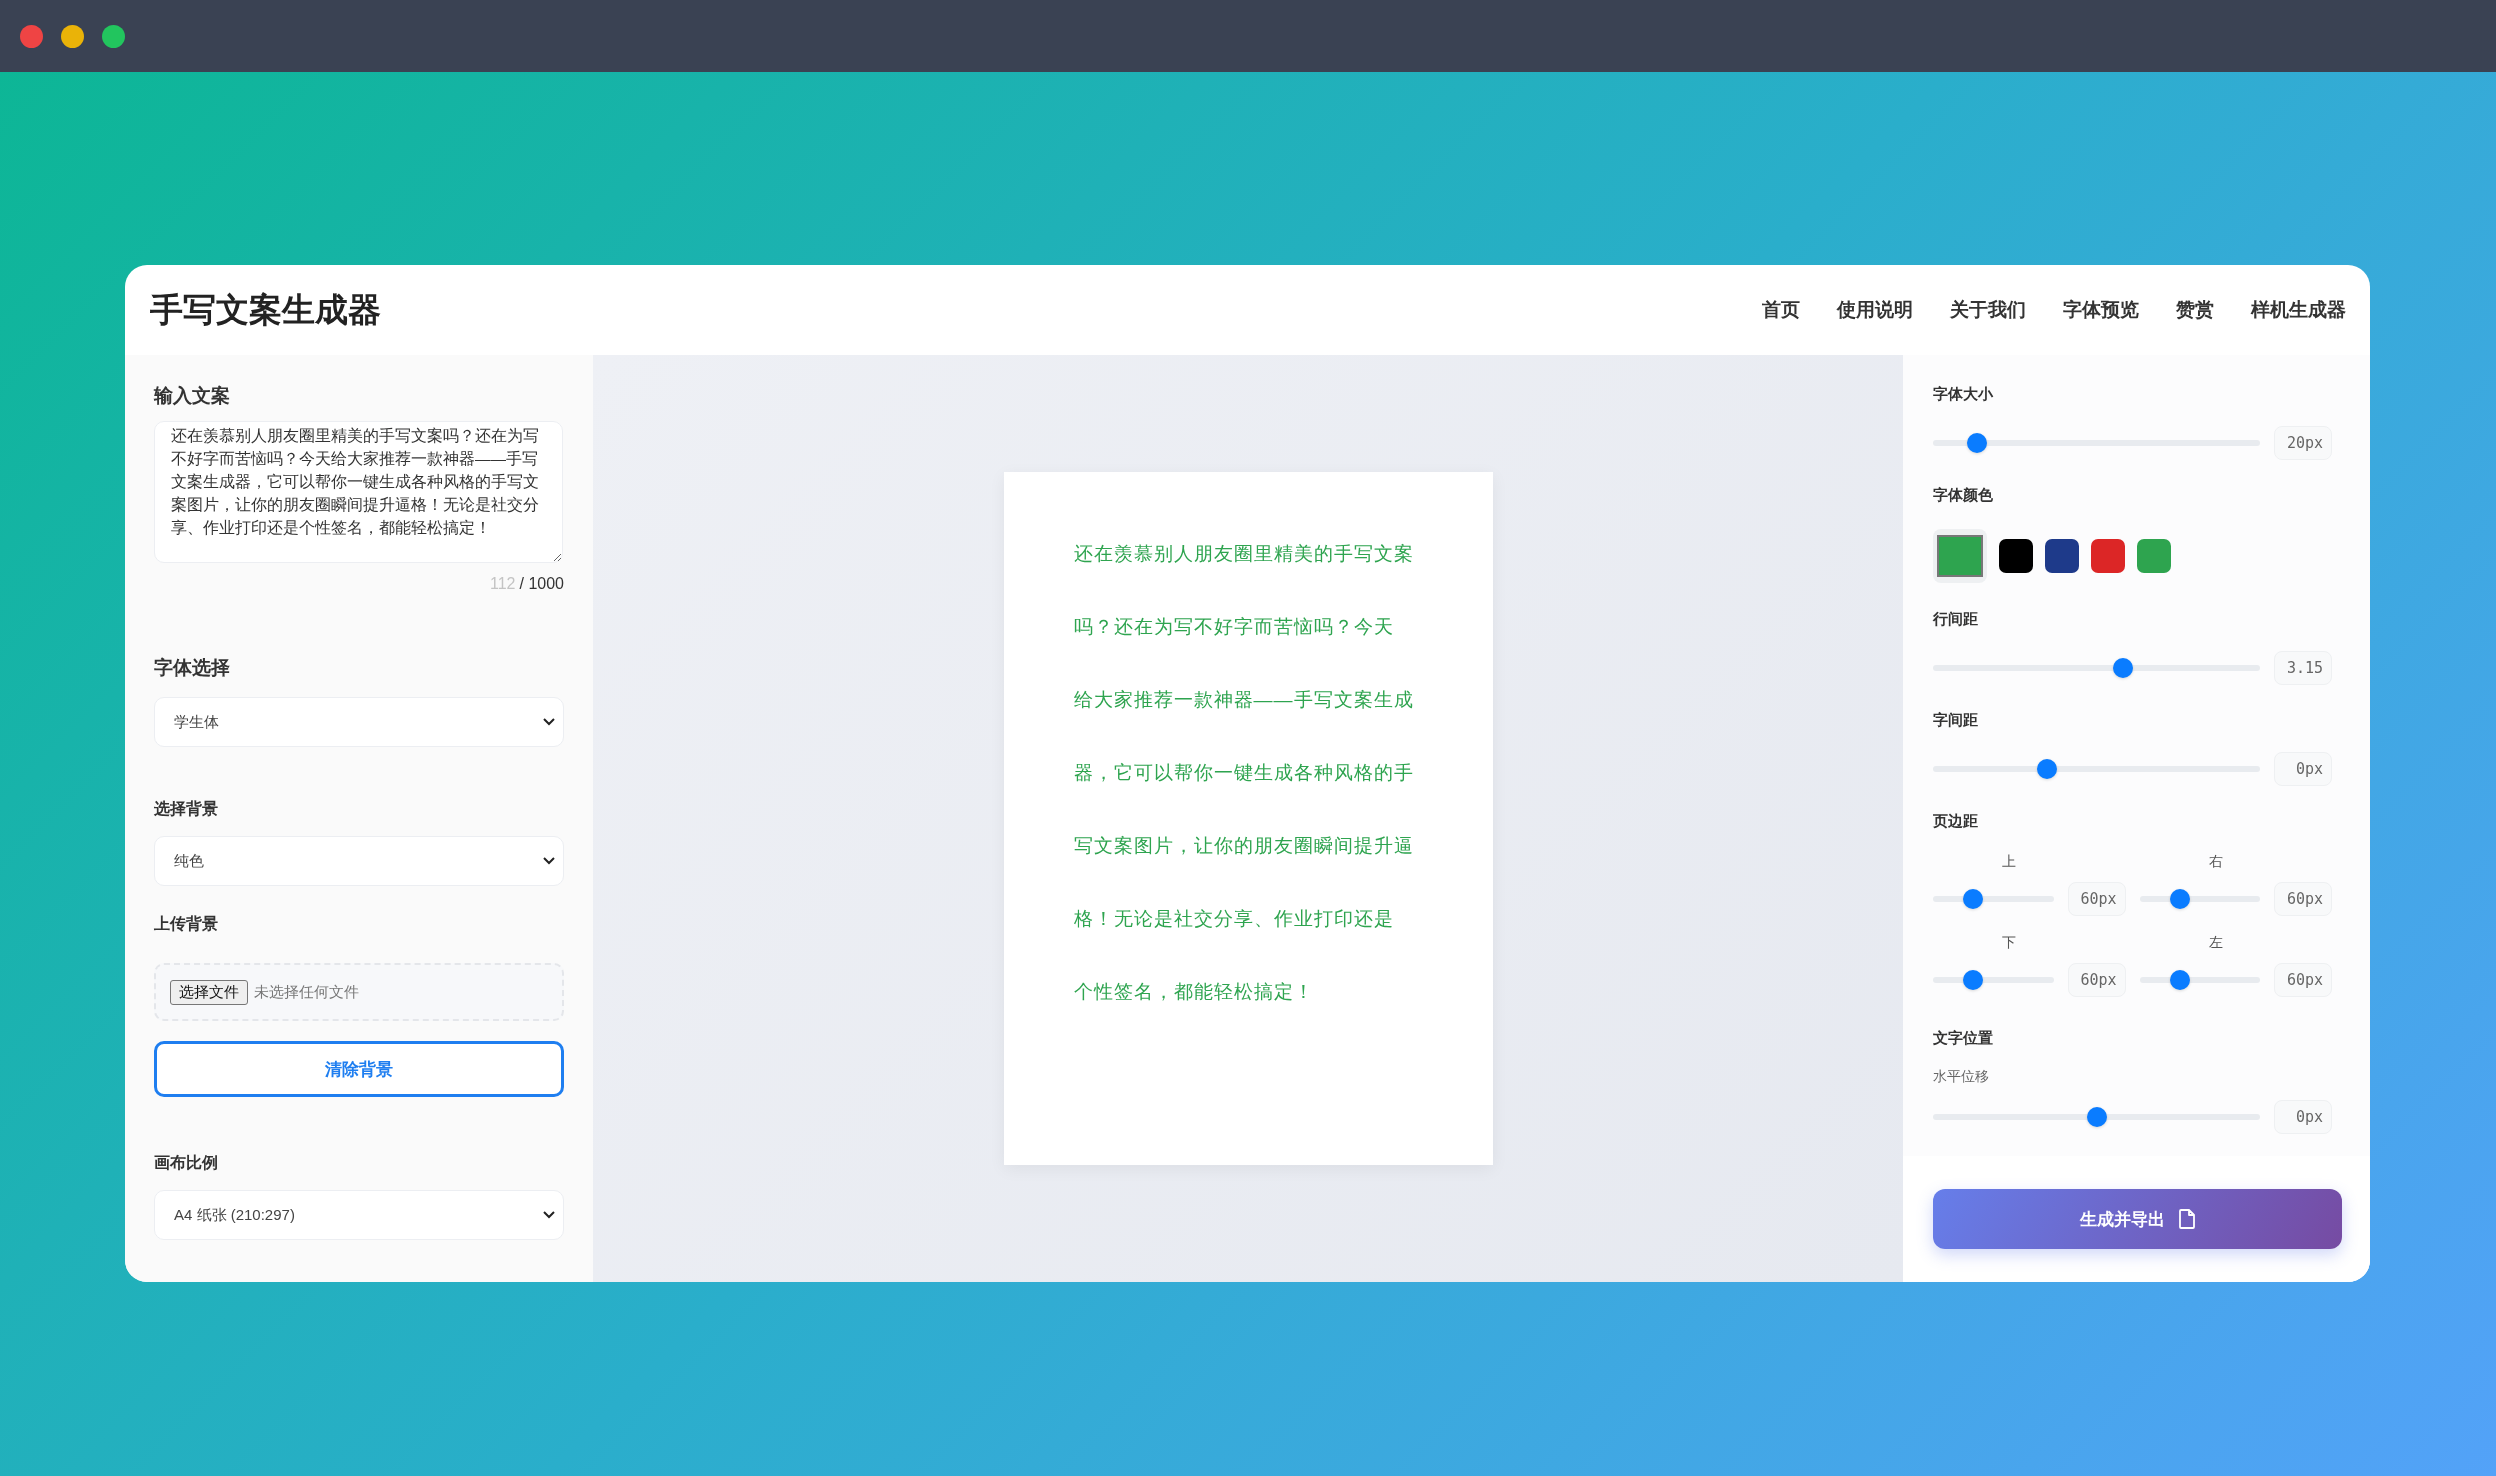 This screenshot has width=2496, height=1476. I want to click on handwritten-line: 写文案图片，让你的朋友圈瞬间提升逼, so click(1244, 845).